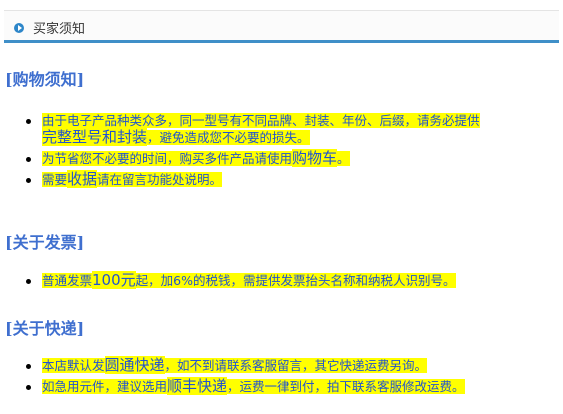  I want to click on note-text: ，运费一律到付，拍下联系客服修改运费。, so click(346, 386).